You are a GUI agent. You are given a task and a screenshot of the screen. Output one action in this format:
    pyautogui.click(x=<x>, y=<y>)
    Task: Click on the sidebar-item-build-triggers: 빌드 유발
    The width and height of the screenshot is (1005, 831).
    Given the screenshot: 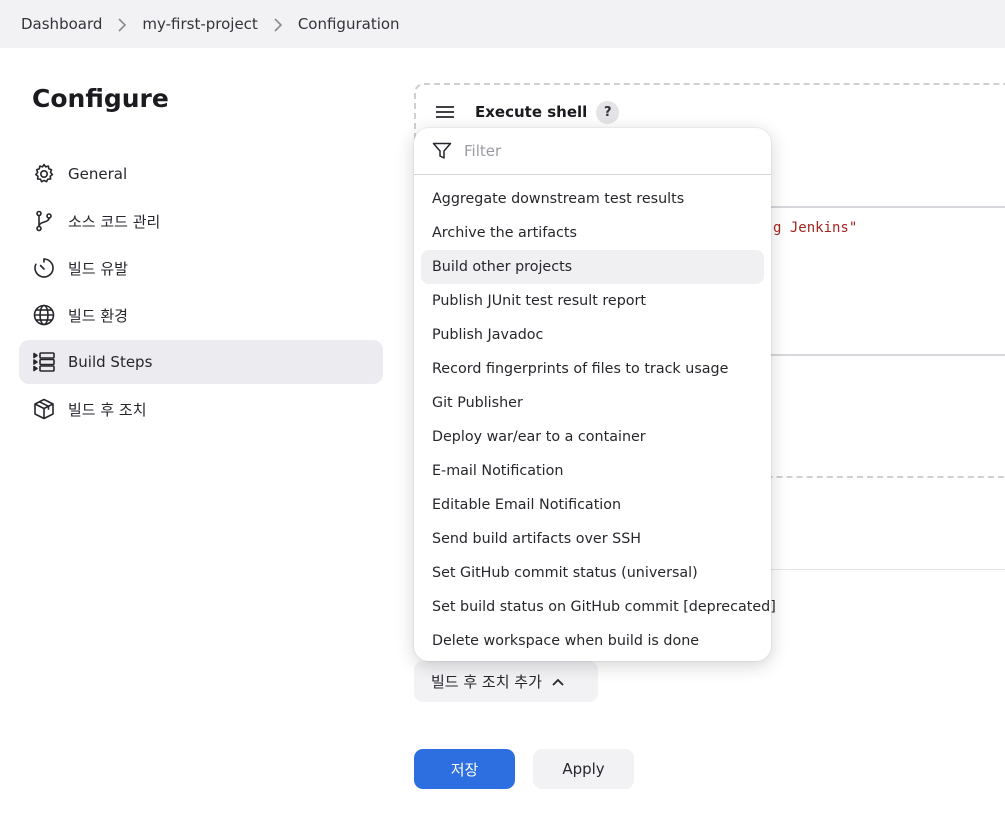 What is the action you would take?
    pyautogui.click(x=201, y=268)
    